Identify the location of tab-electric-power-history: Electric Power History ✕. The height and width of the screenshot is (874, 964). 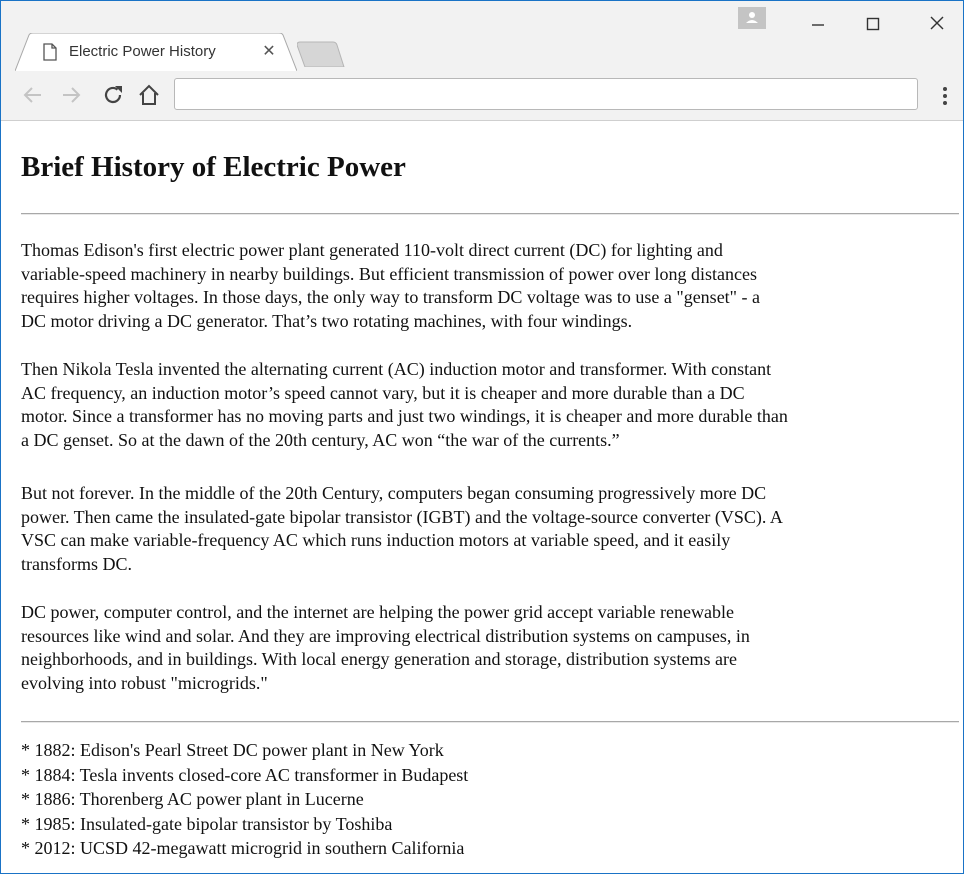
(156, 52).